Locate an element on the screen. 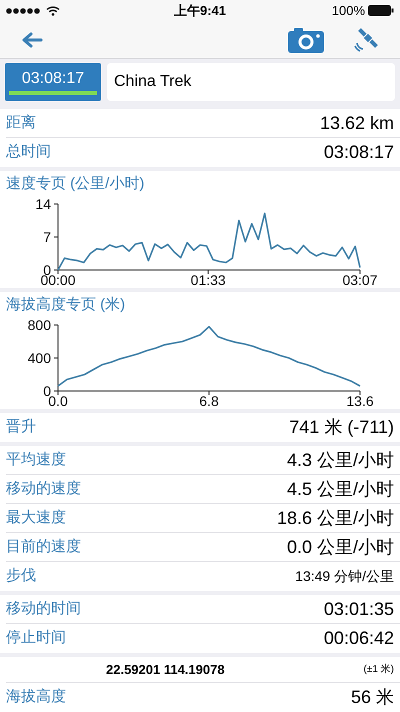 Image resolution: width=400 pixels, height=712 pixels. timer-badge: 03:08:17 is located at coordinates (53, 82).